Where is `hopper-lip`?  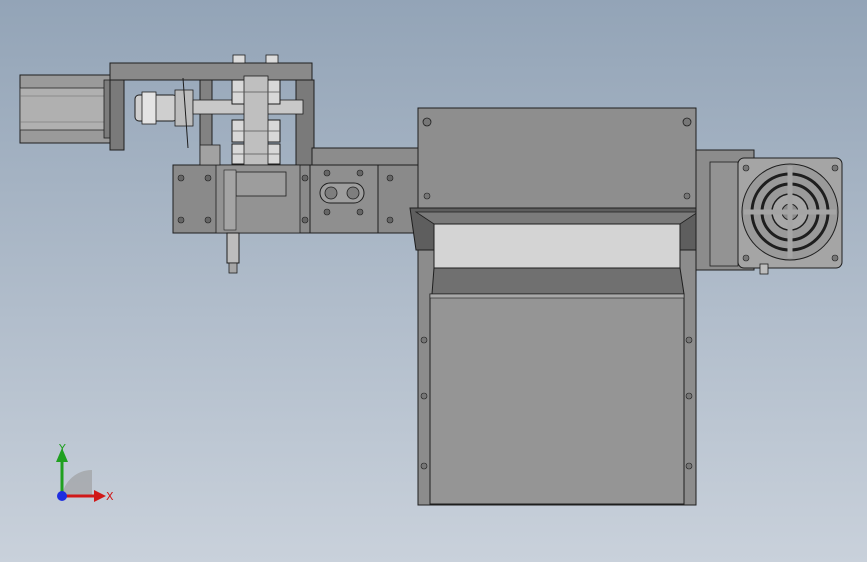
hopper-lip is located at coordinates (557, 251).